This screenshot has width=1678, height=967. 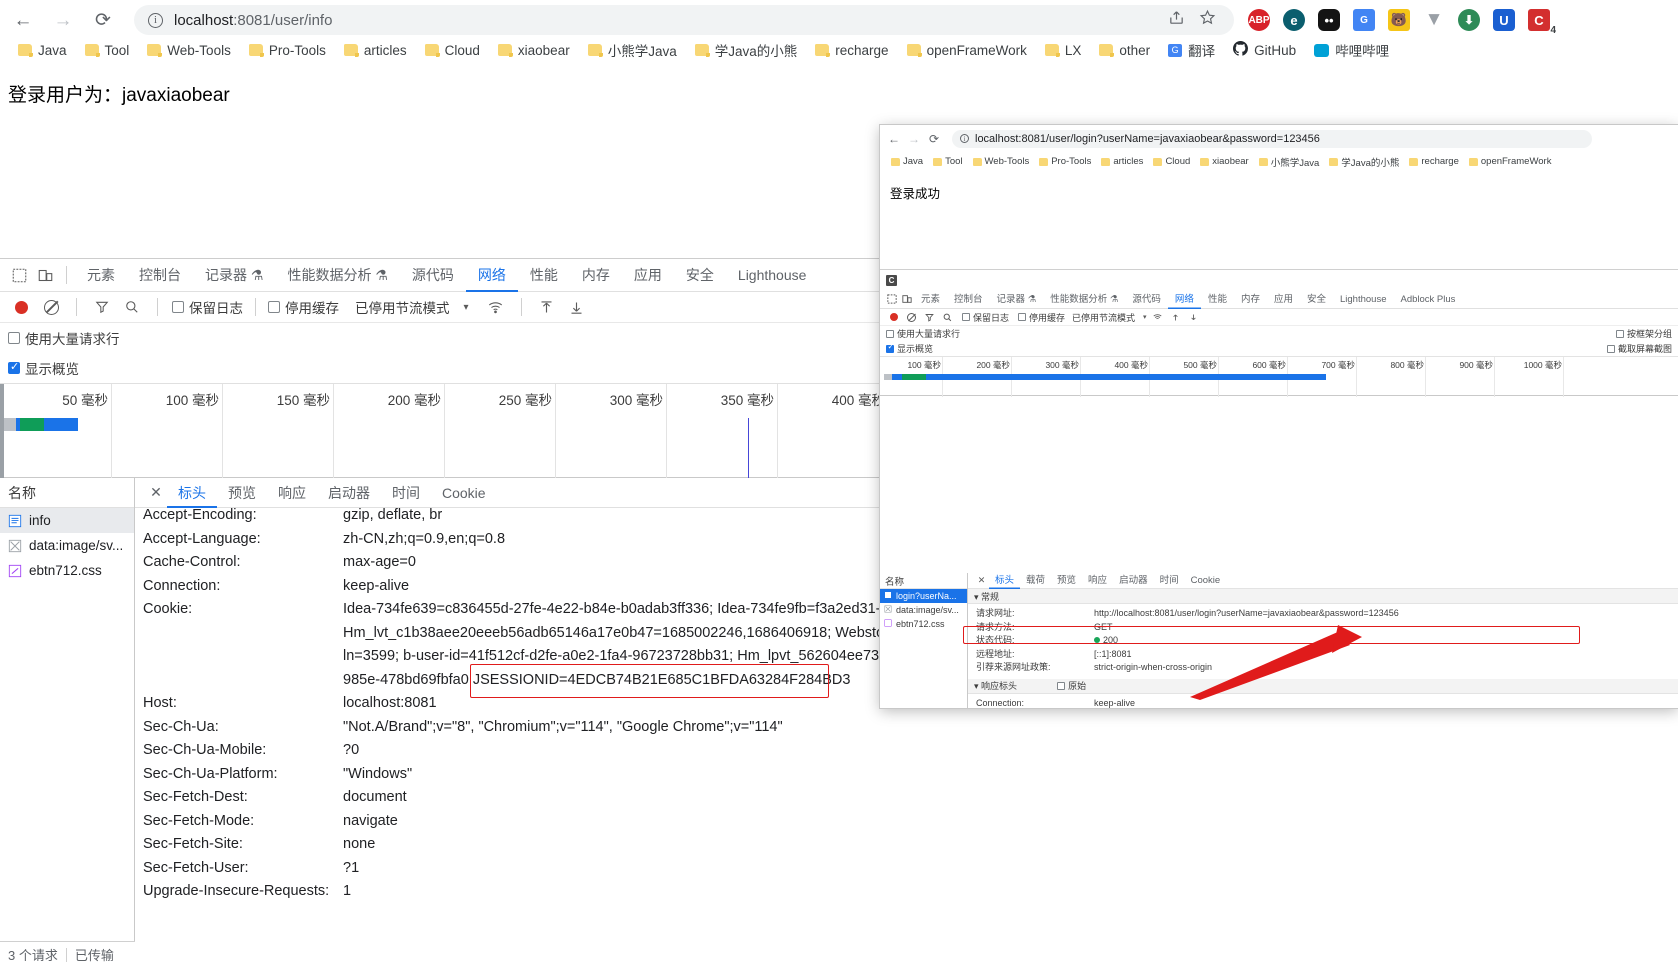 What do you see at coordinates (1176, 20) in the screenshot?
I see `share-icon` at bounding box center [1176, 20].